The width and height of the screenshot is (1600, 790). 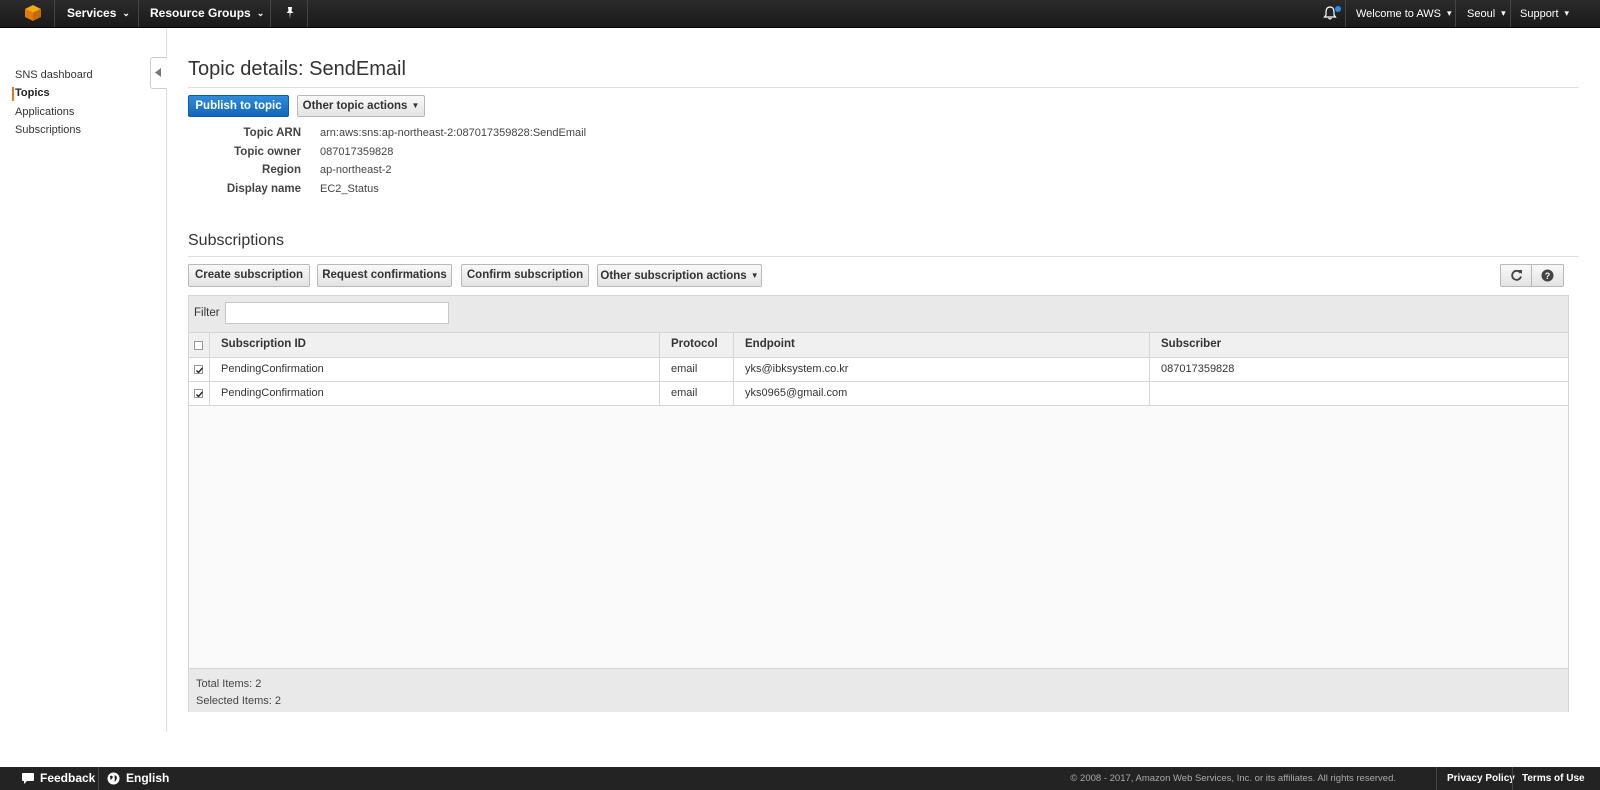 I want to click on other-subscription-actions-button: Other subscription actions ▼, so click(x=679, y=275).